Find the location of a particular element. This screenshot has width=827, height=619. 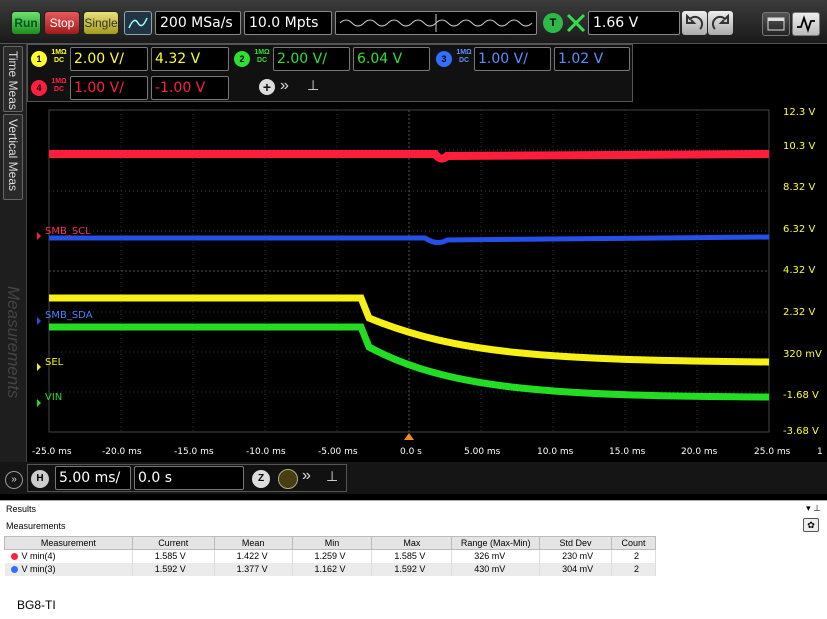

memory-depth-display: 10.0 Mpts is located at coordinates (288, 23).